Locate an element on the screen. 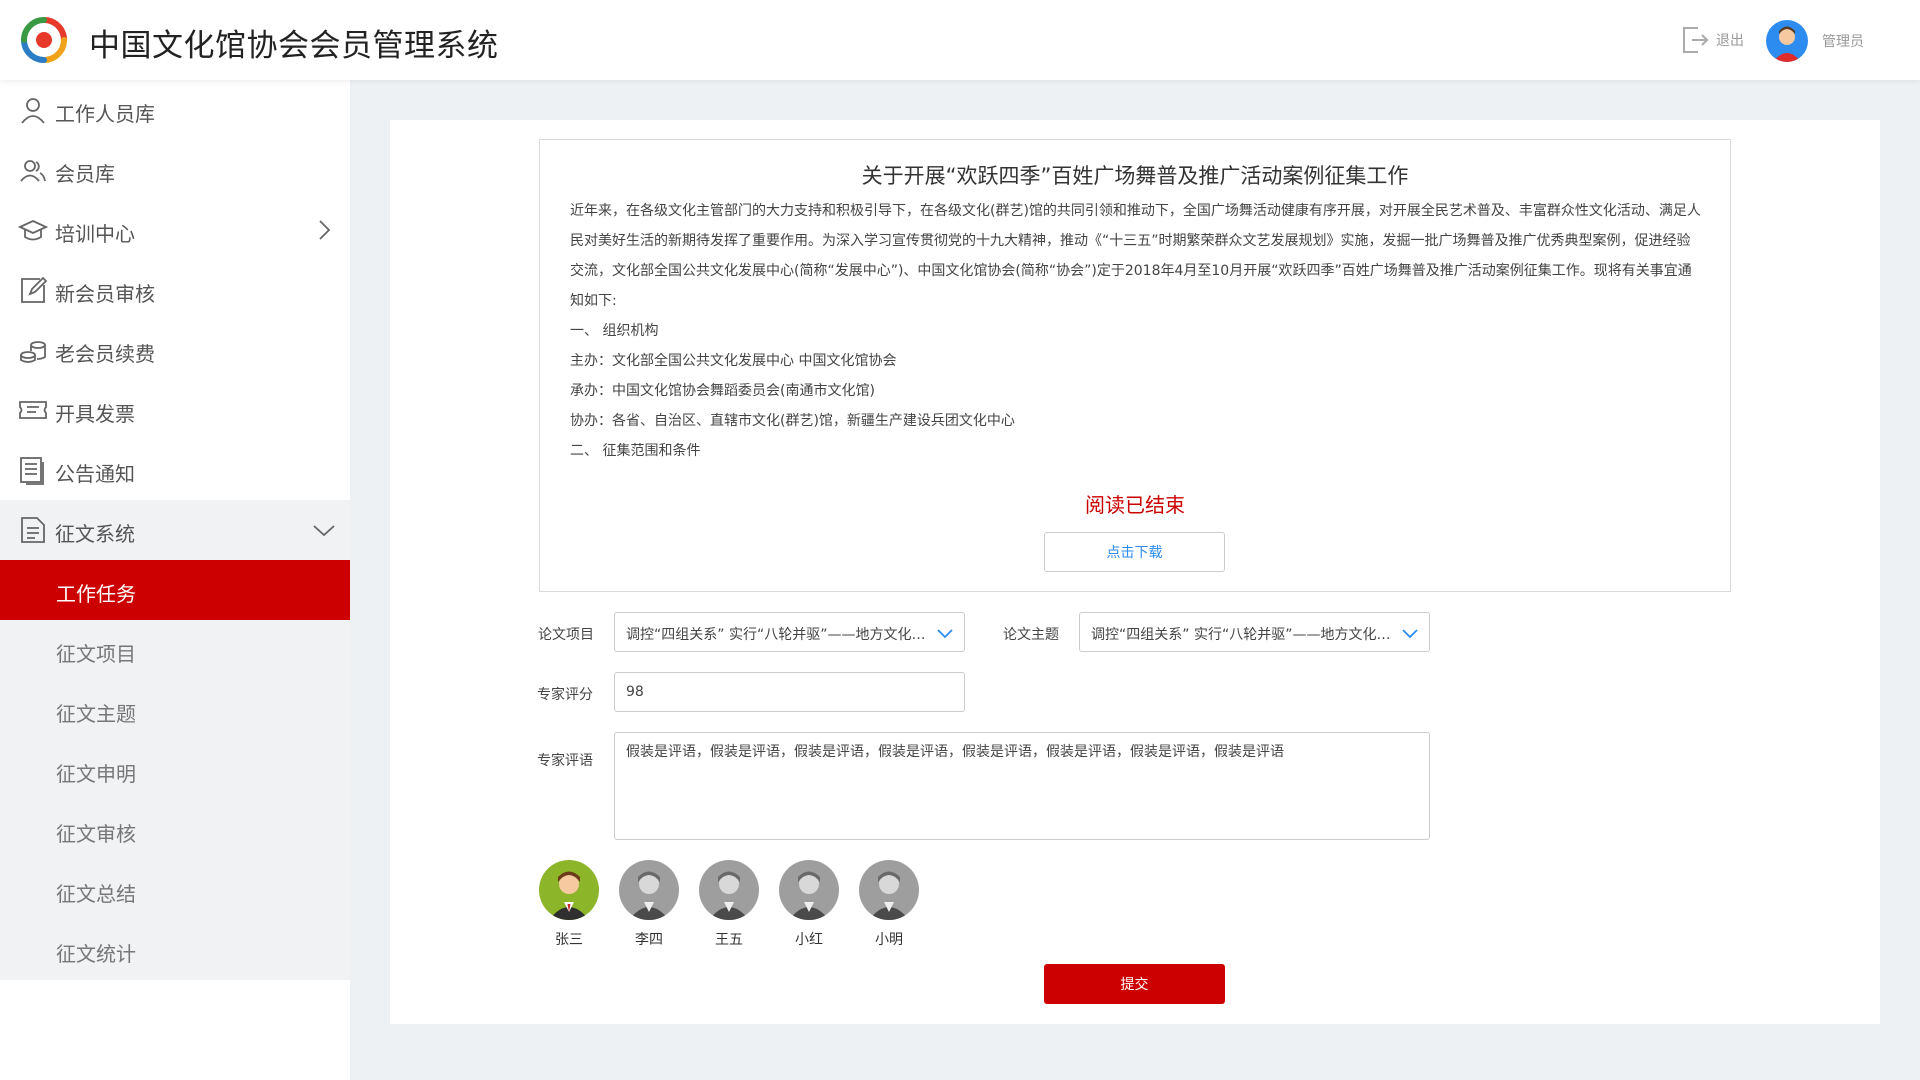 The image size is (1920, 1080). read-end-text: 阅读已结束 is located at coordinates (1135, 505).